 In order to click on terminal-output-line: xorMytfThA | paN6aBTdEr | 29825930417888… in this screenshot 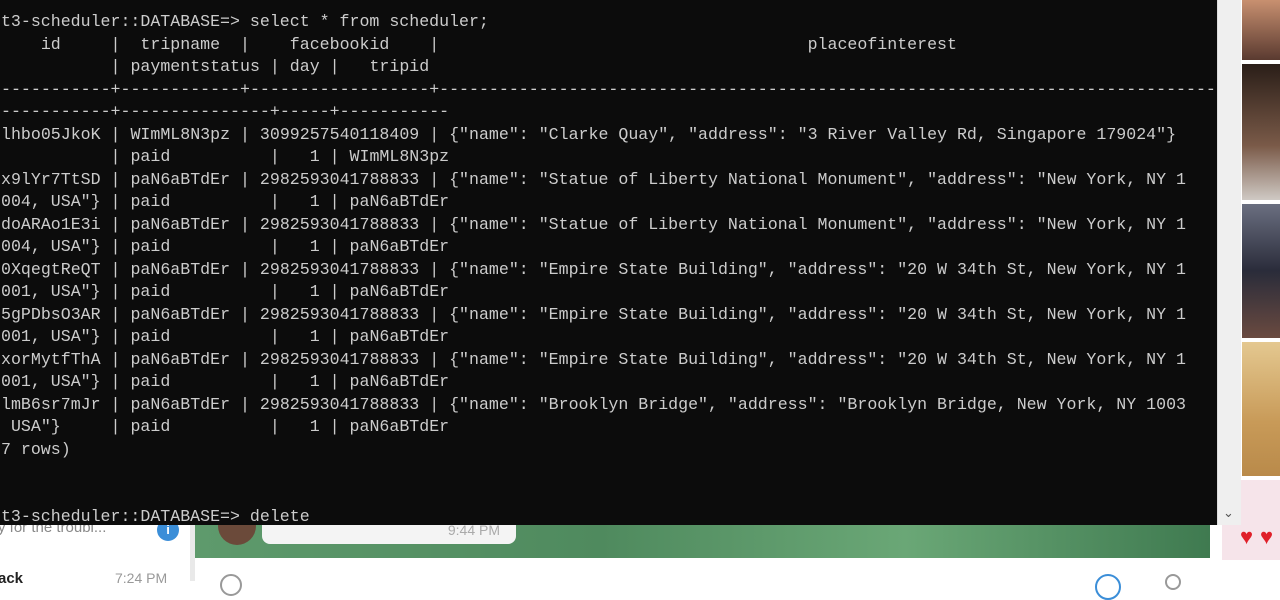, I will do `click(593, 359)`.